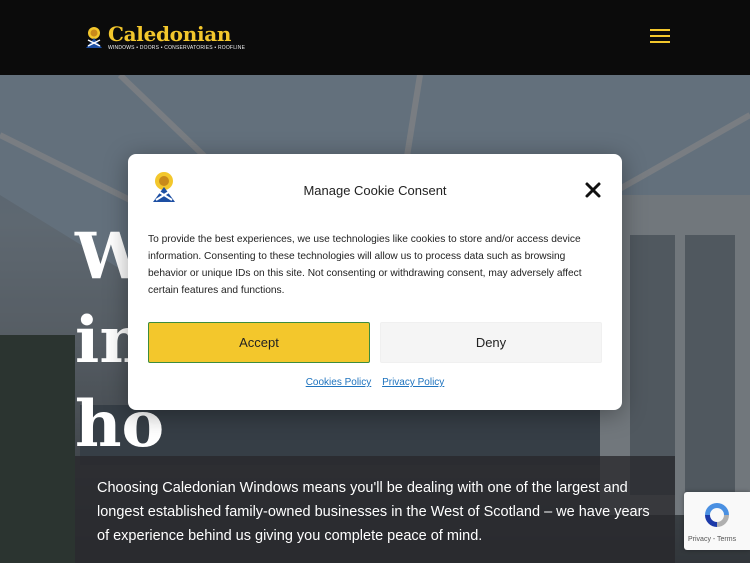 Image resolution: width=750 pixels, height=563 pixels. I want to click on policy-links: Cookies Policy Privacy Policy, so click(375, 382).